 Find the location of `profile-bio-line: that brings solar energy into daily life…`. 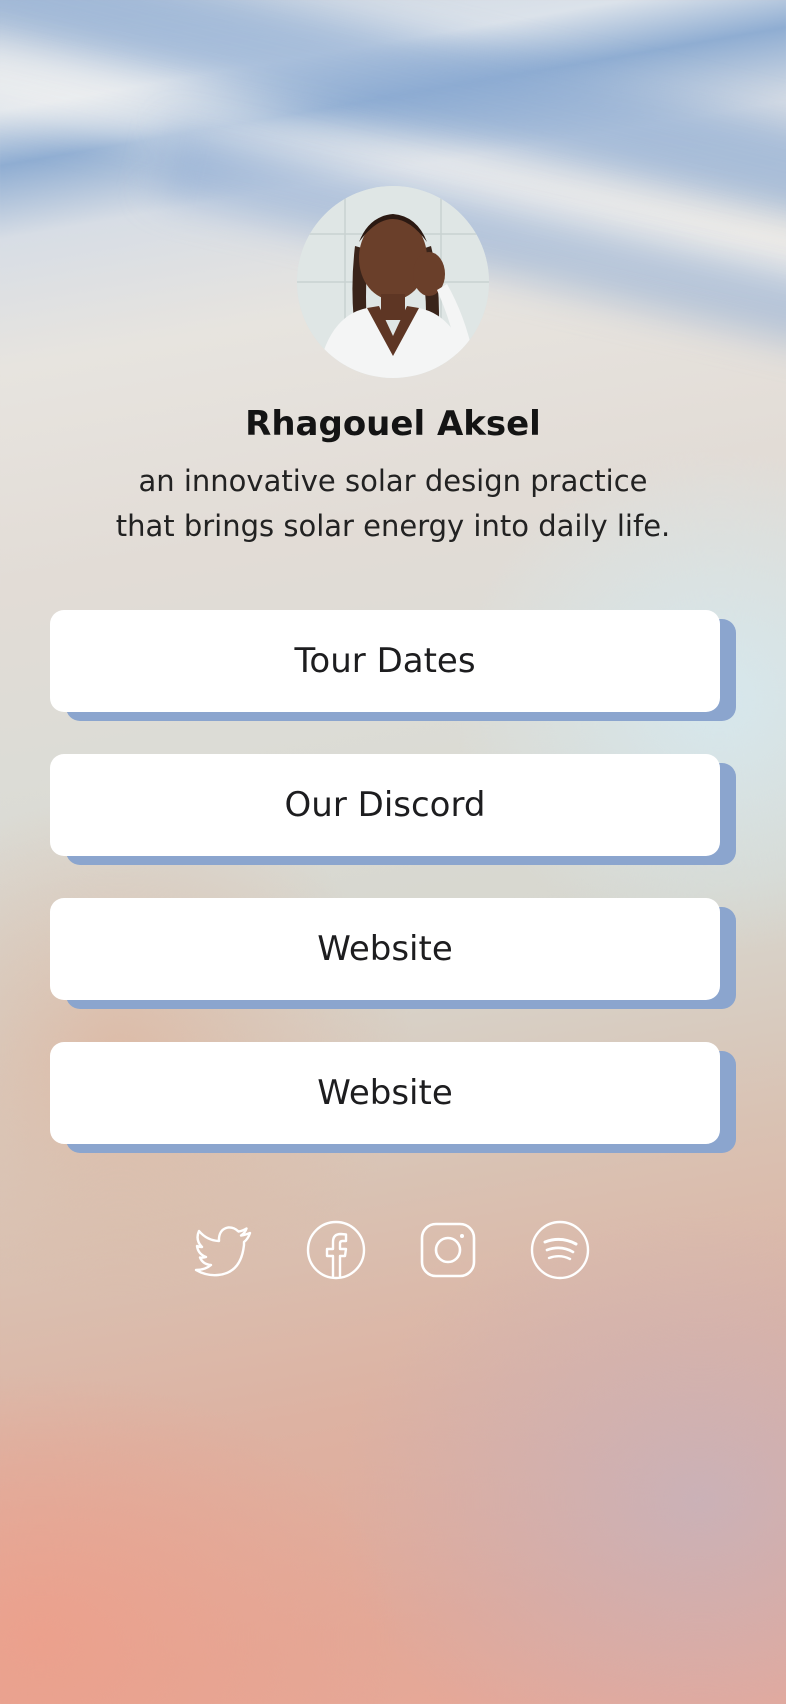

profile-bio-line: that brings solar energy into daily life… is located at coordinates (393, 526).